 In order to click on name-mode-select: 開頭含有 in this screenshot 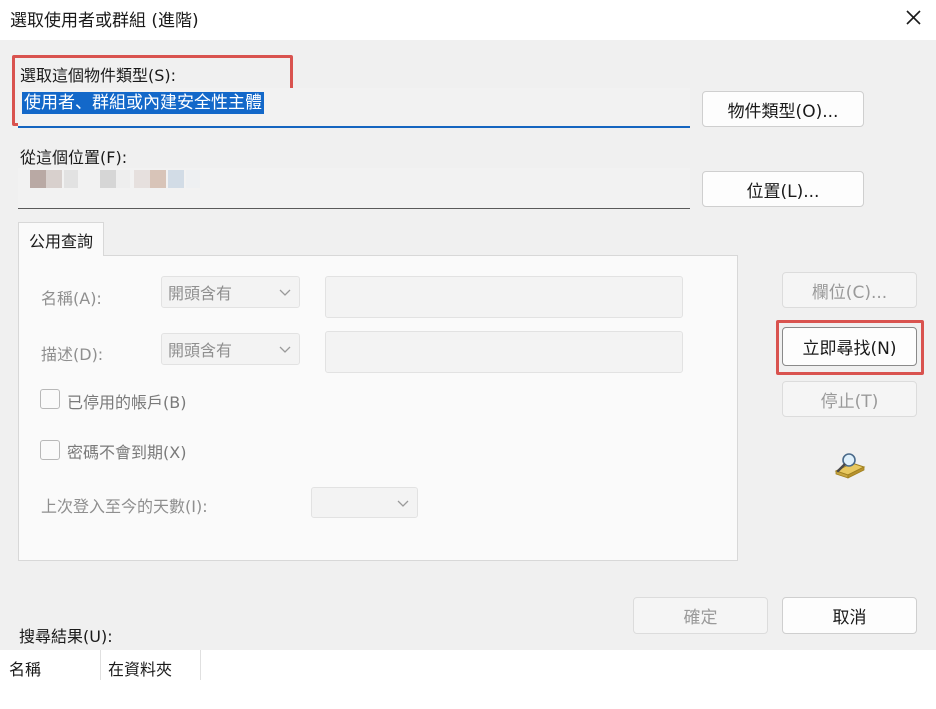, I will do `click(230, 292)`.